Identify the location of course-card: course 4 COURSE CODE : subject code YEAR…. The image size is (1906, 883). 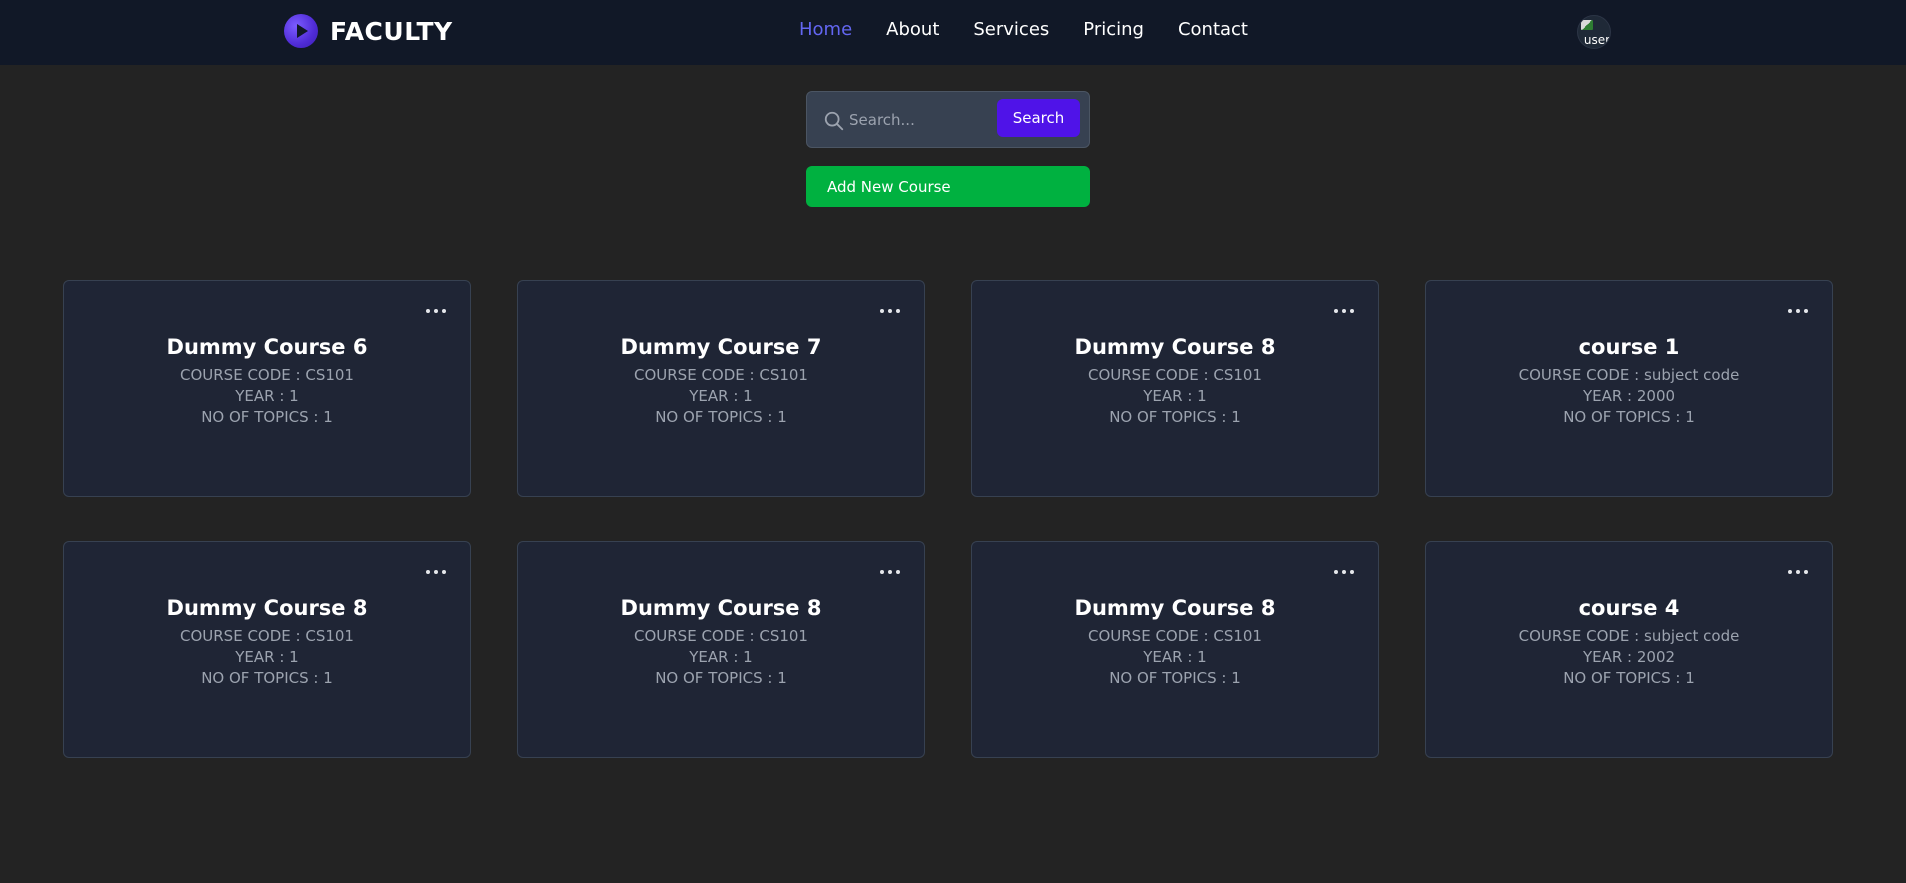
(1629, 649).